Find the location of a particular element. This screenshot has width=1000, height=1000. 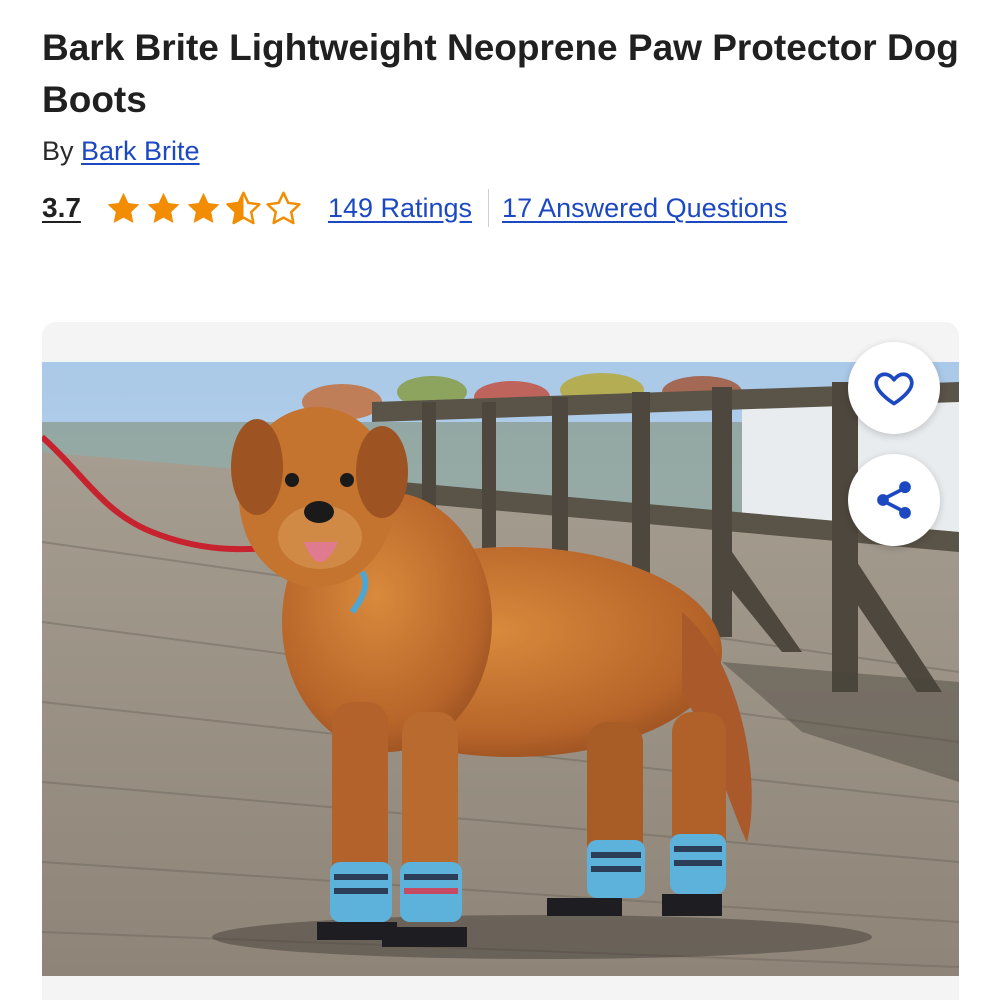

star-rating is located at coordinates (203, 208).